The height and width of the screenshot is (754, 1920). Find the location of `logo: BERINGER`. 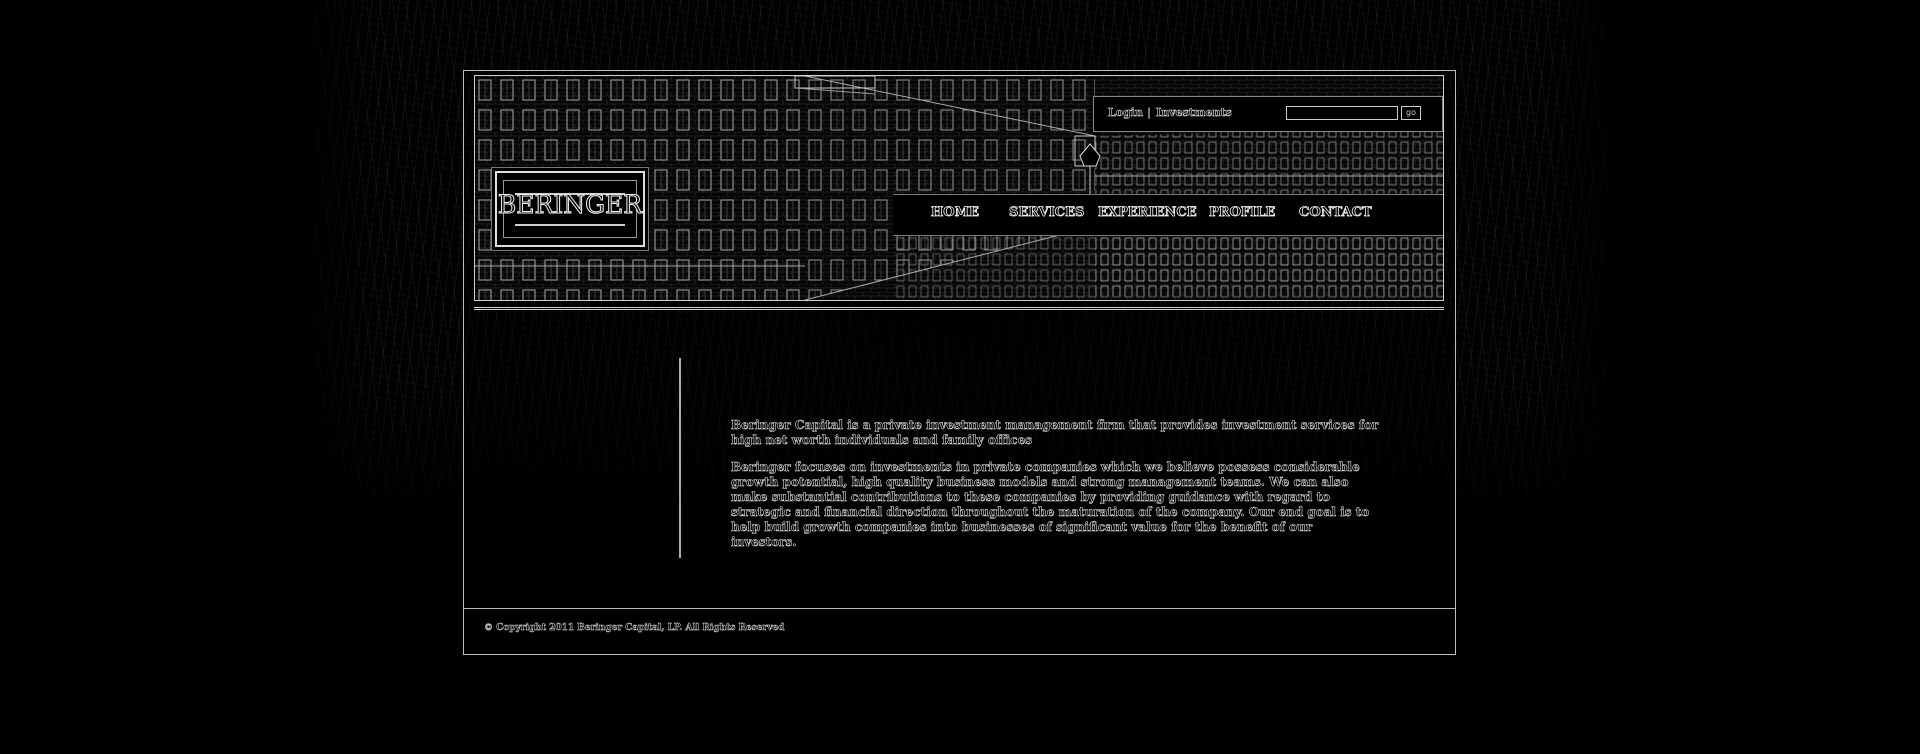

logo: BERINGER is located at coordinates (570, 209).